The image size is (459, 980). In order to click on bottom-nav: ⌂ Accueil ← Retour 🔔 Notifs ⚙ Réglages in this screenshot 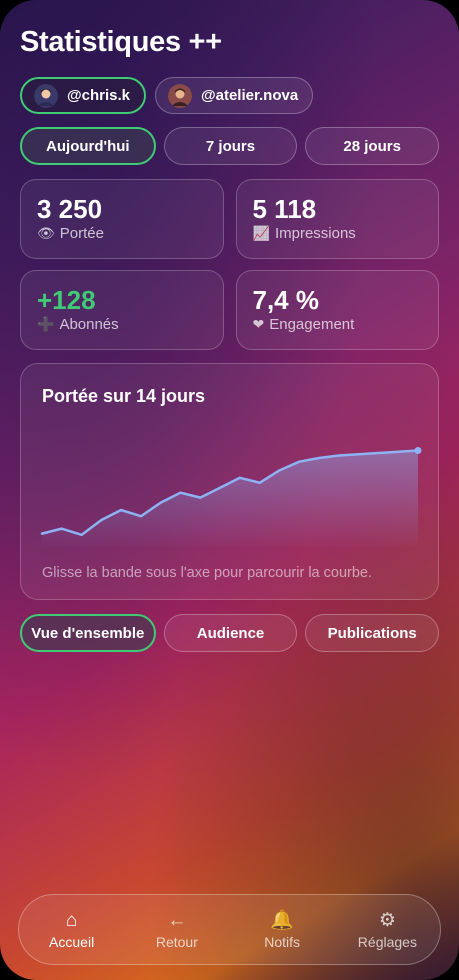, I will do `click(229, 929)`.